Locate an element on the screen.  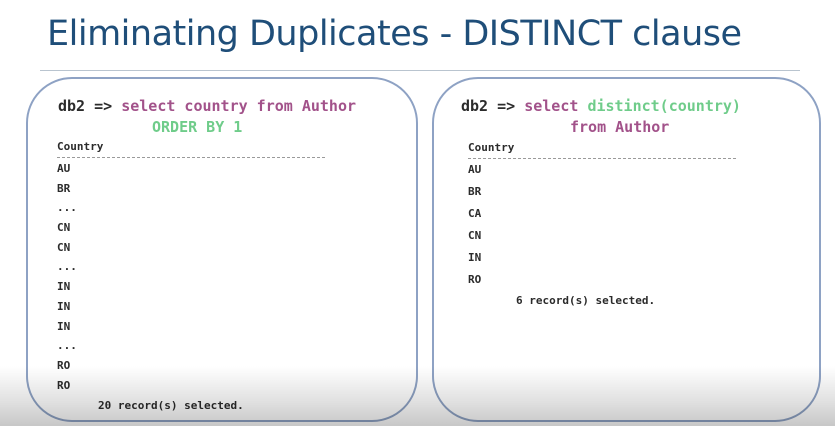
left-result-list: AU BR ... CN CN ... IN IN IN ... RO RO is located at coordinates (67, 277).